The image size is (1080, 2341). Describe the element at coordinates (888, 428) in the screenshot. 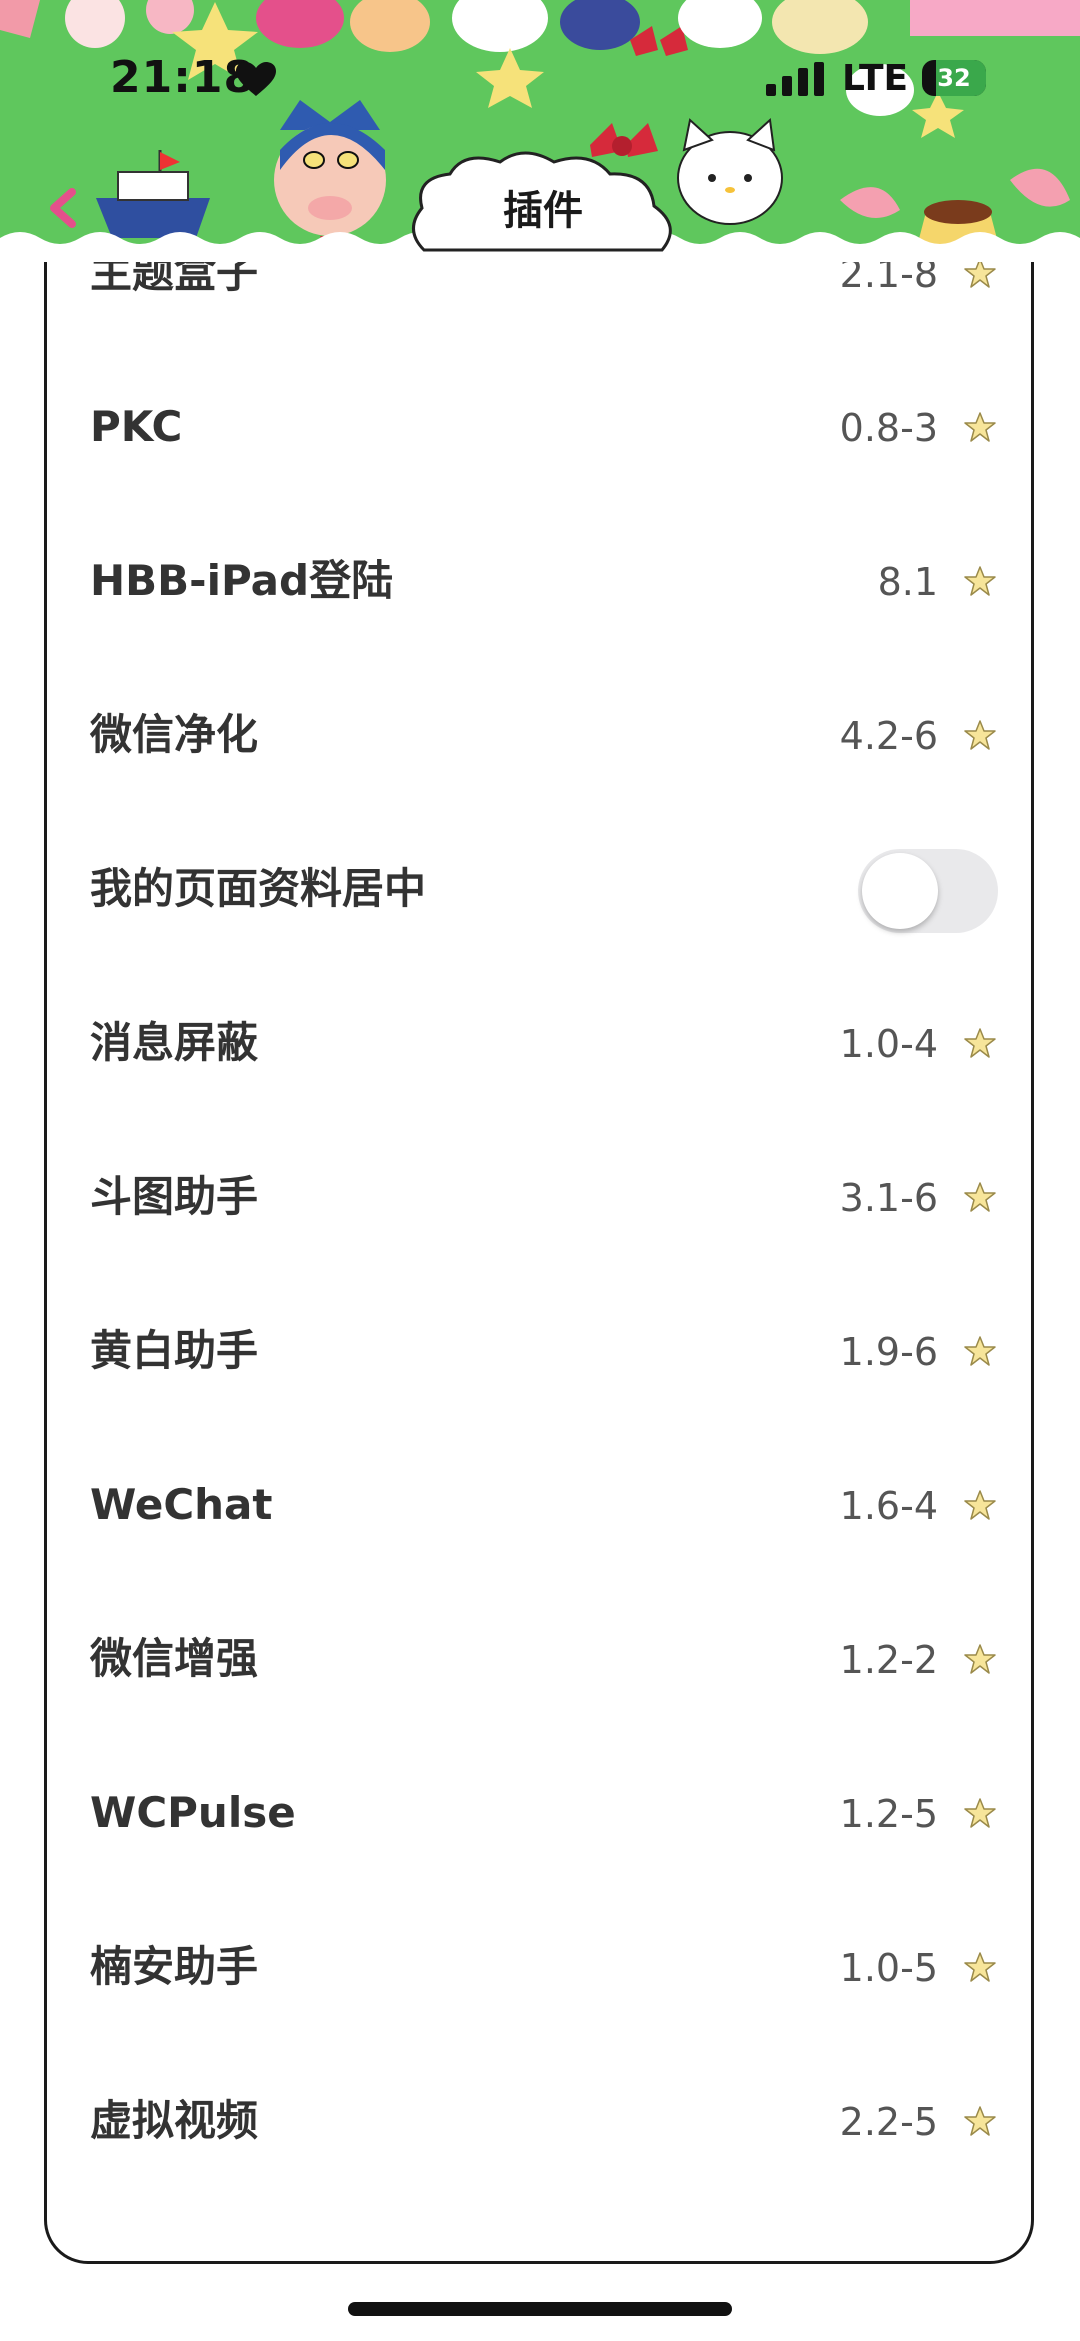

I see `plugin-version: 0.8-3` at that location.